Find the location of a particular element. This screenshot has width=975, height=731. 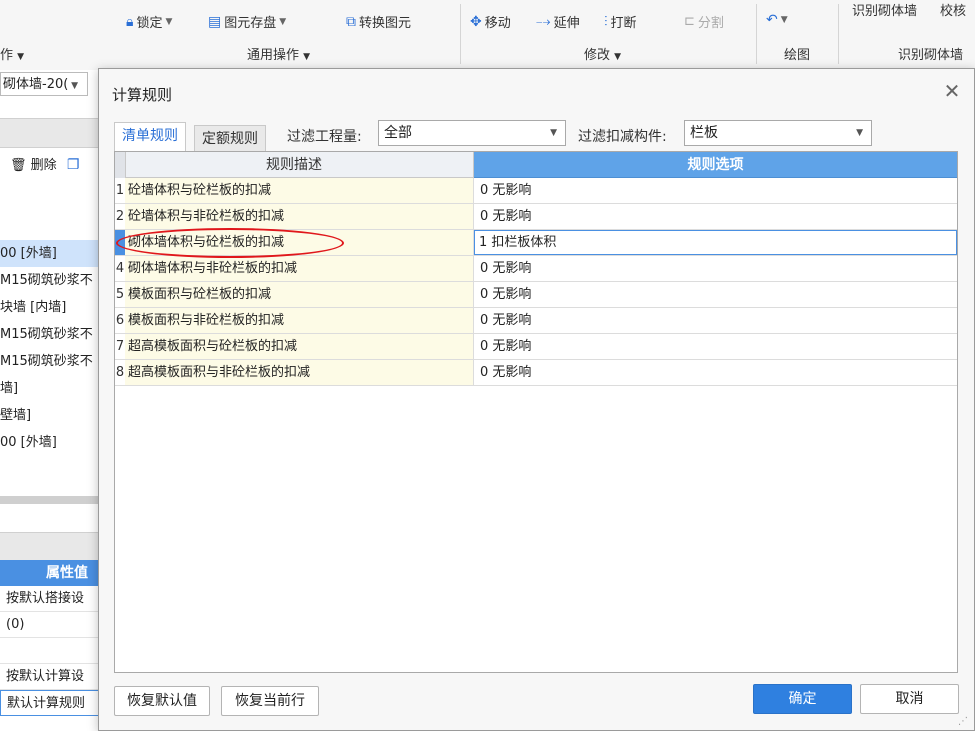

modify-group: 修改 ▼ is located at coordinates (602, 53).